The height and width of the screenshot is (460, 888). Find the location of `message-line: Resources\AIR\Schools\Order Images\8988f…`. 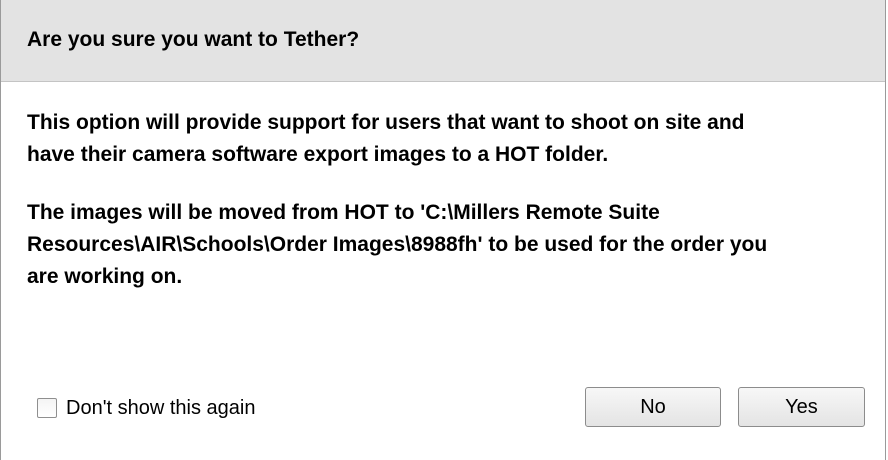

message-line: Resources\AIR\Schools\Order Images\8988f… is located at coordinates (397, 244).